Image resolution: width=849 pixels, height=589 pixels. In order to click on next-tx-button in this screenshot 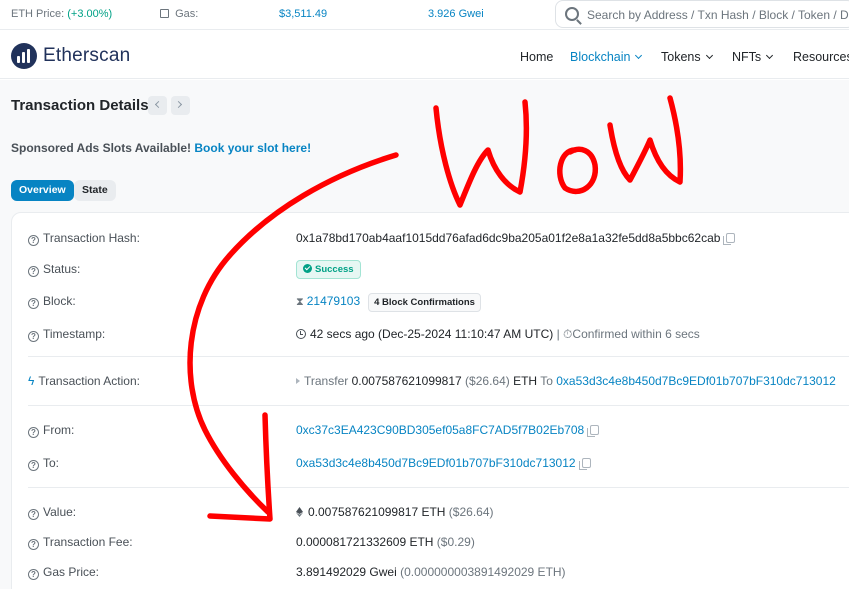, I will do `click(180, 105)`.